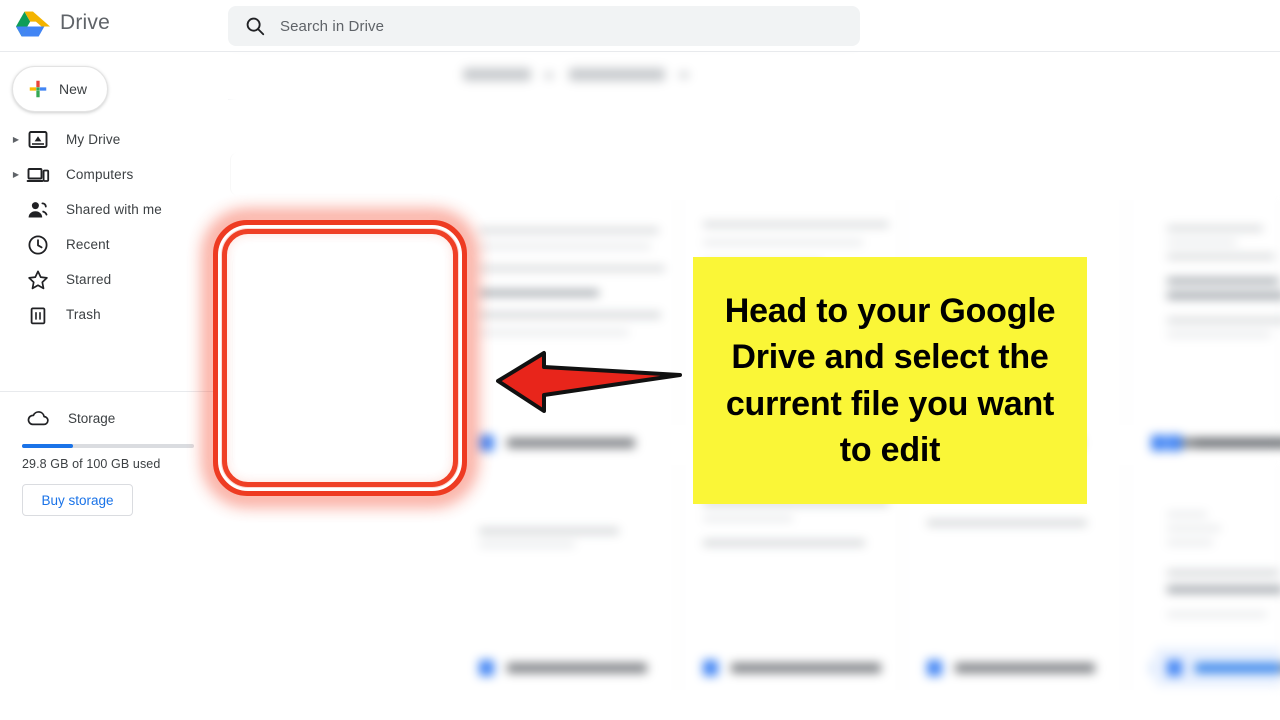 Image resolution: width=1280 pixels, height=720 pixels. Describe the element at coordinates (38, 209) in the screenshot. I see `shared-with-me-icon` at that location.